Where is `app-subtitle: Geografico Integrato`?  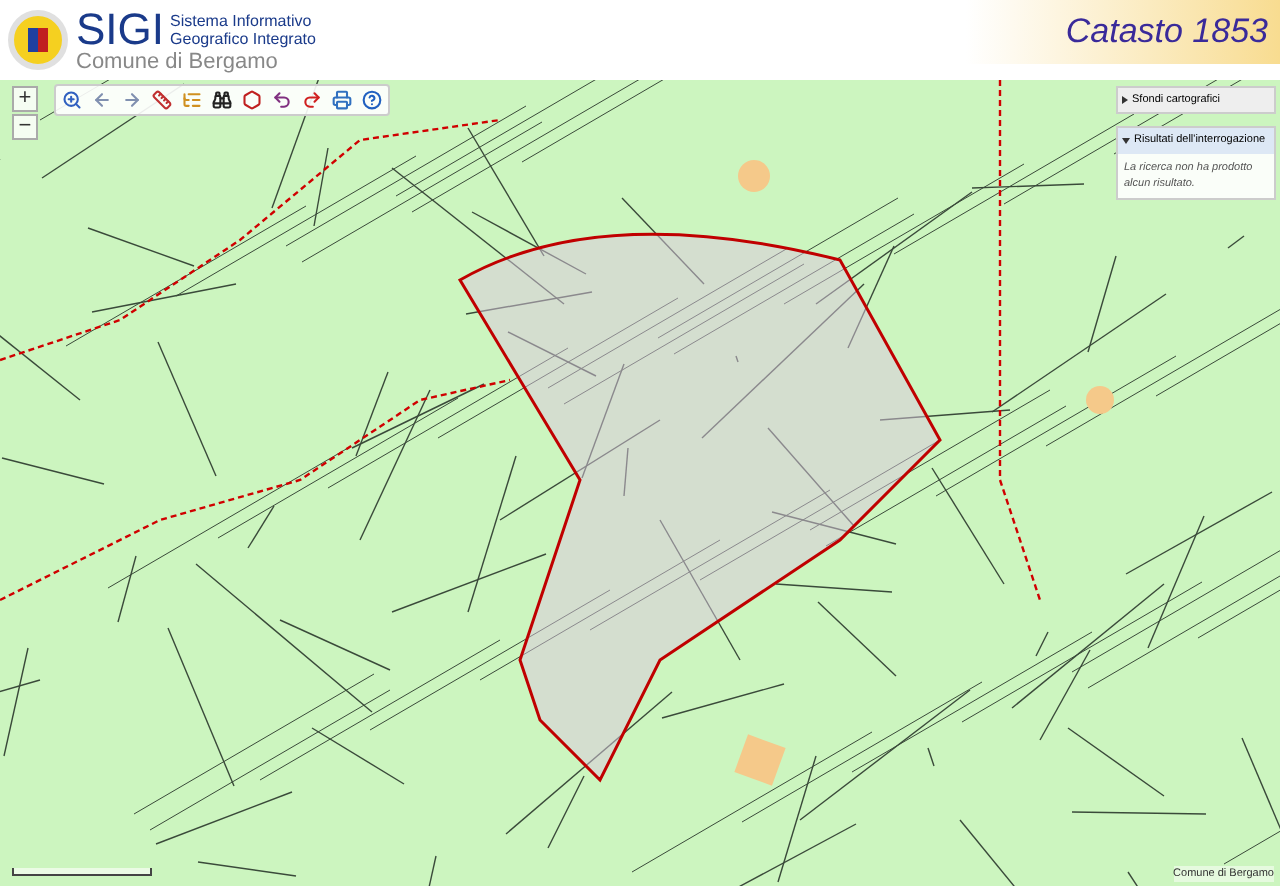
app-subtitle: Geografico Integrato is located at coordinates (243, 38).